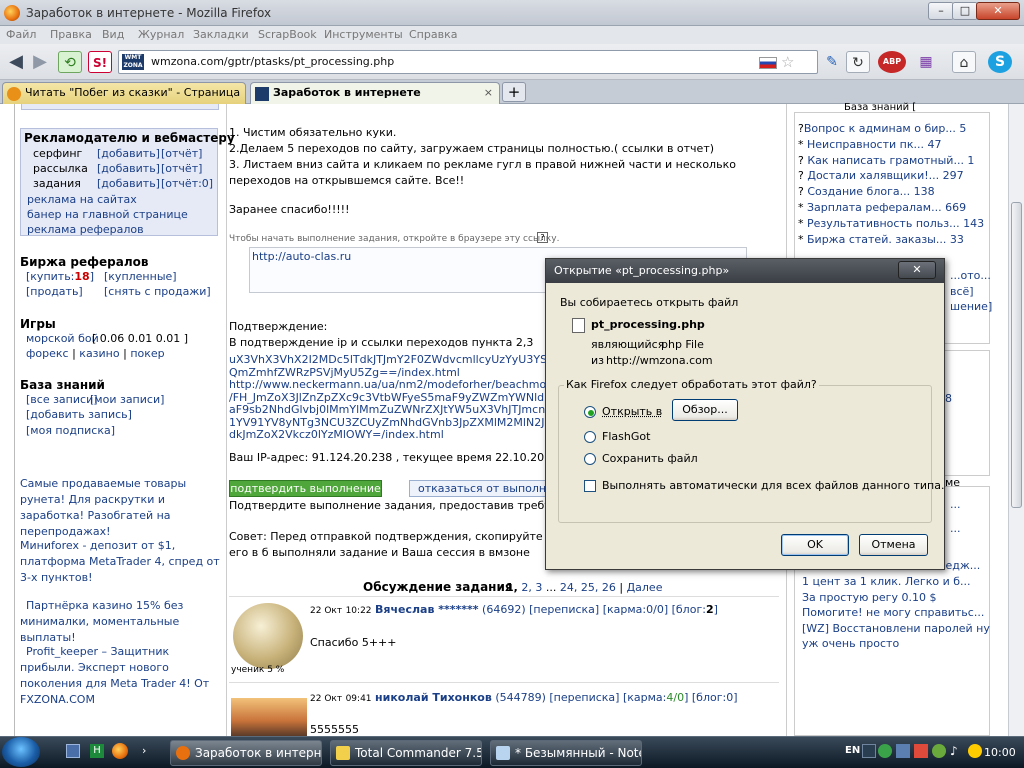 Image resolution: width=1024 pixels, height=768 pixels. What do you see at coordinates (1000, 62) in the screenshot?
I see `skype-icon: S` at bounding box center [1000, 62].